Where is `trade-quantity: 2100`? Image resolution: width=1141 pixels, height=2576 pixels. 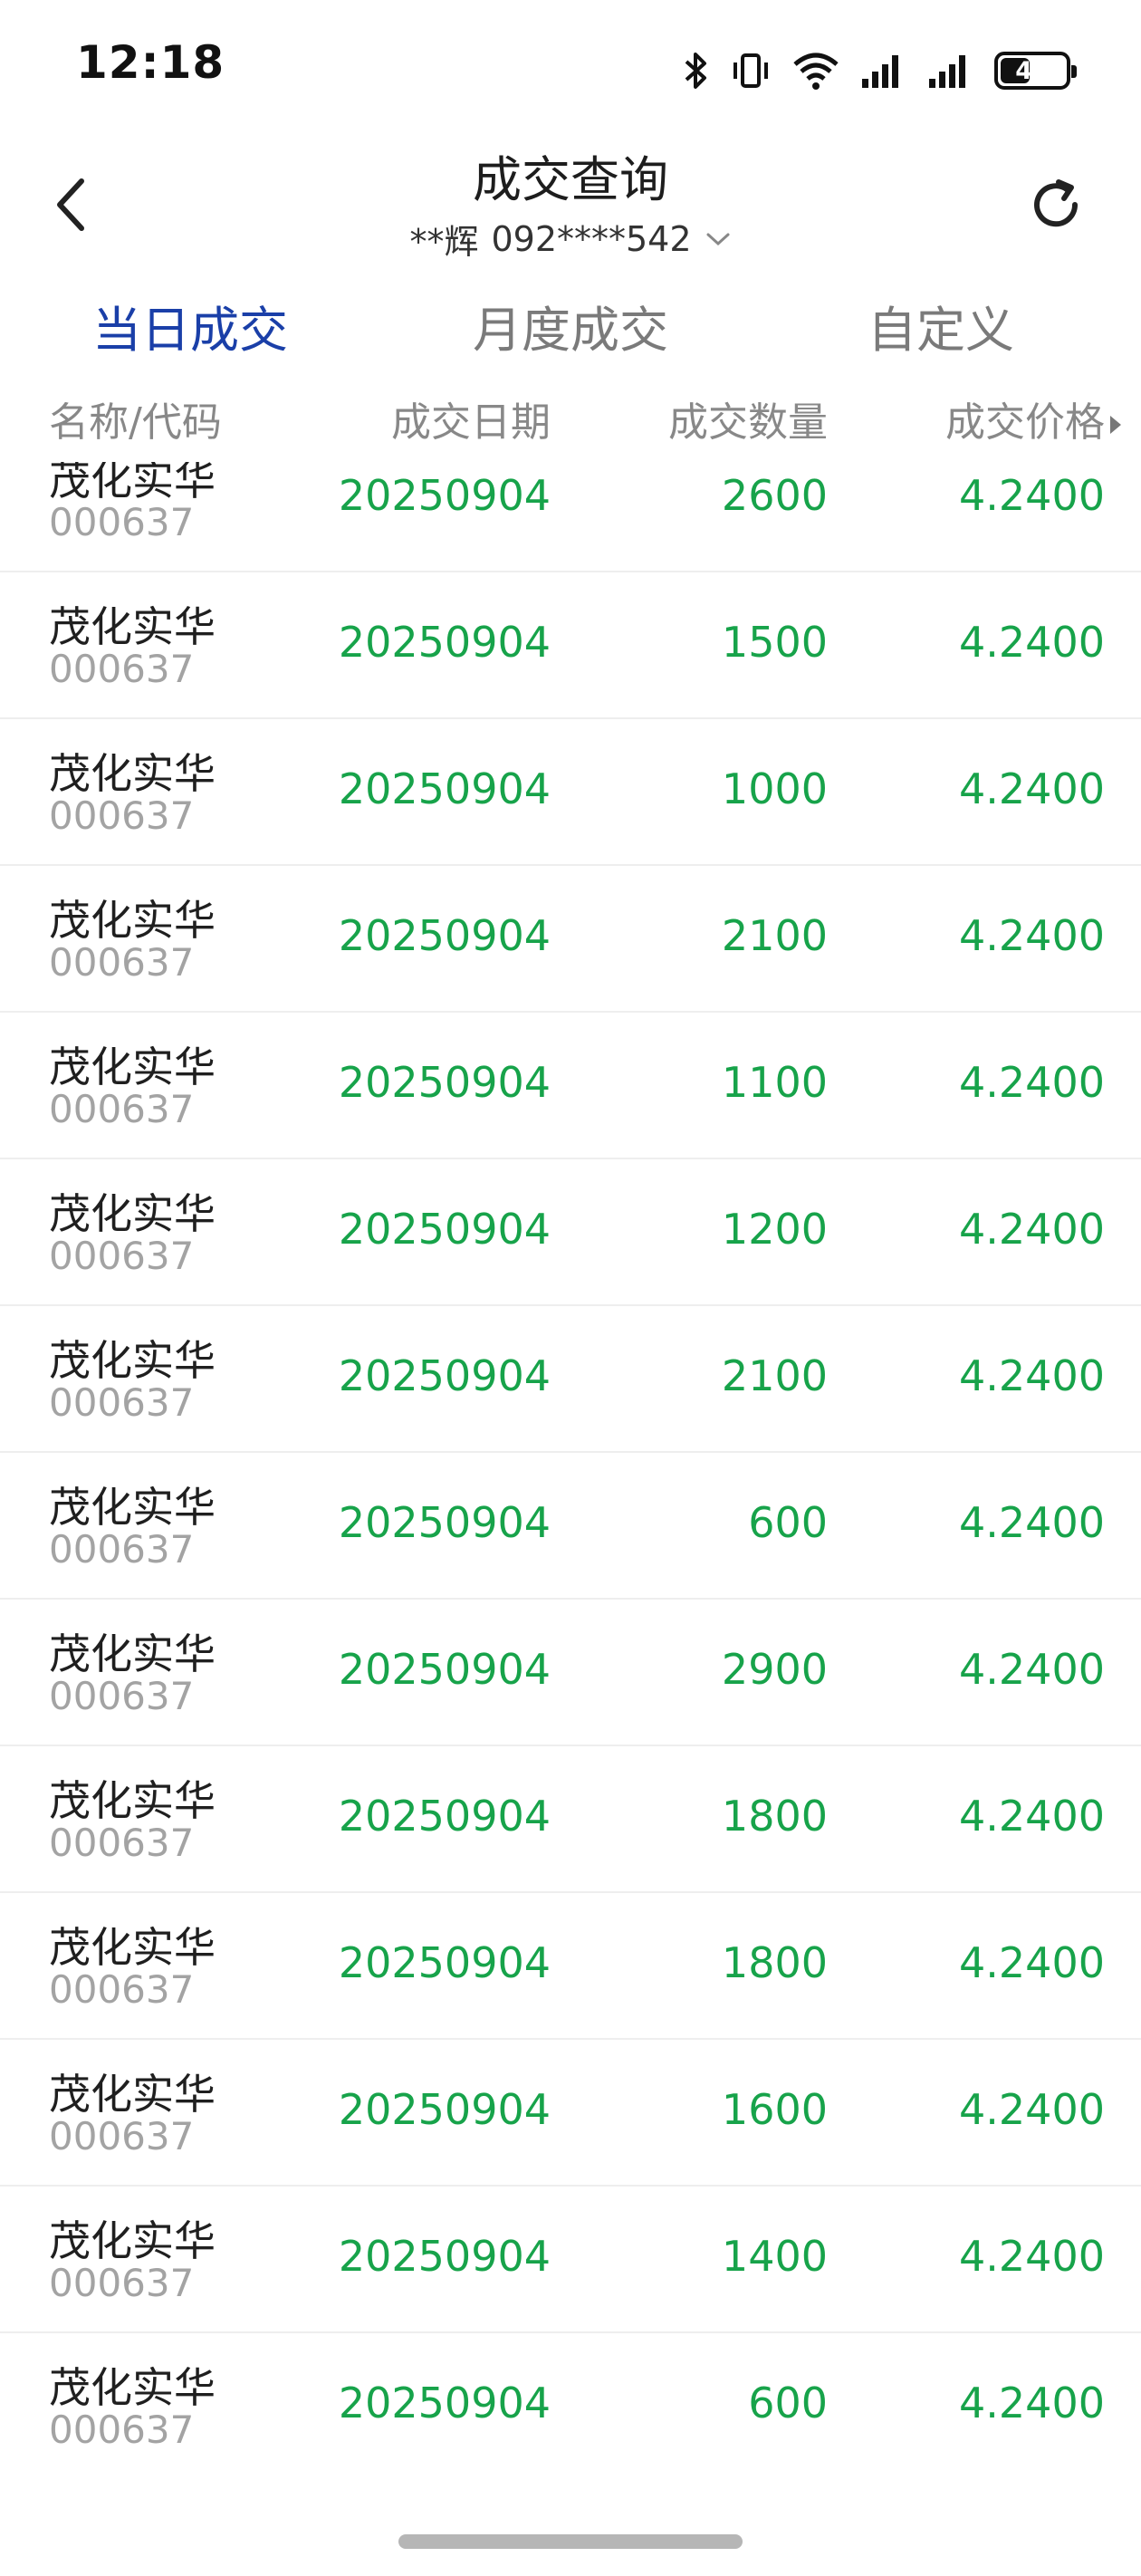 trade-quantity: 2100 is located at coordinates (774, 935).